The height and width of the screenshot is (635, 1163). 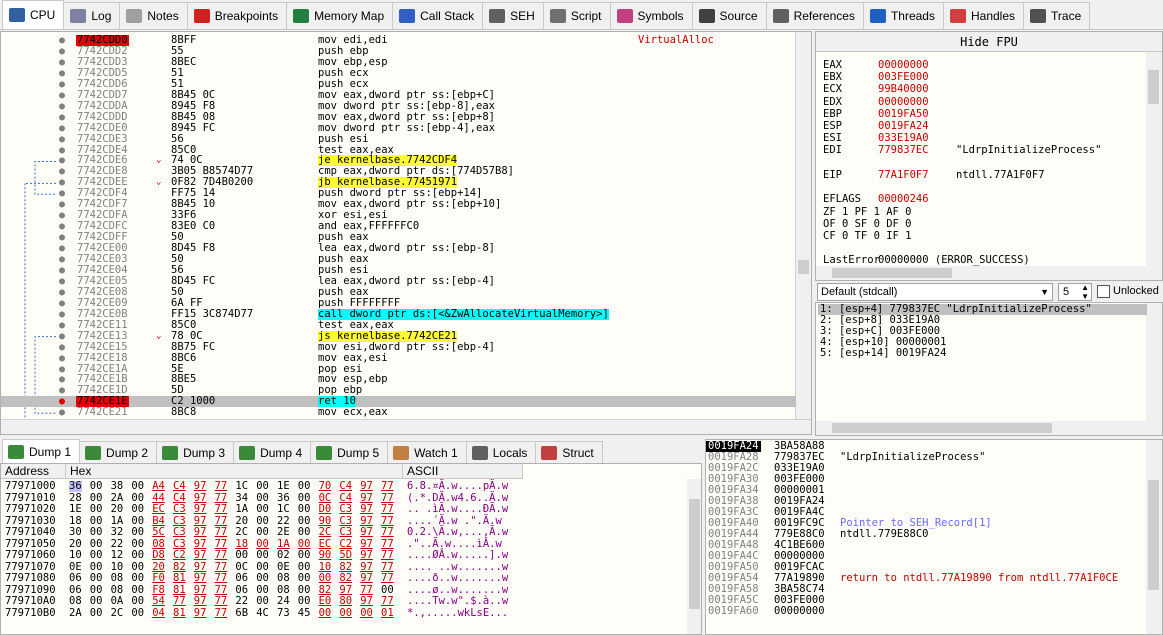 I want to click on register-esp: ESP 0019FA24, so click(x=876, y=126).